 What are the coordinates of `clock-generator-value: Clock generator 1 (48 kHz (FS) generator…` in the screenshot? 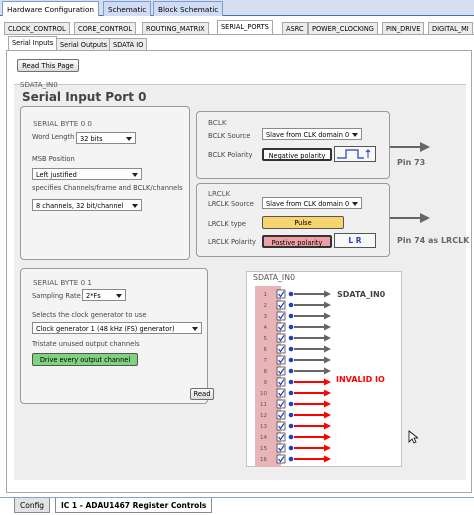 It's located at (105, 329).